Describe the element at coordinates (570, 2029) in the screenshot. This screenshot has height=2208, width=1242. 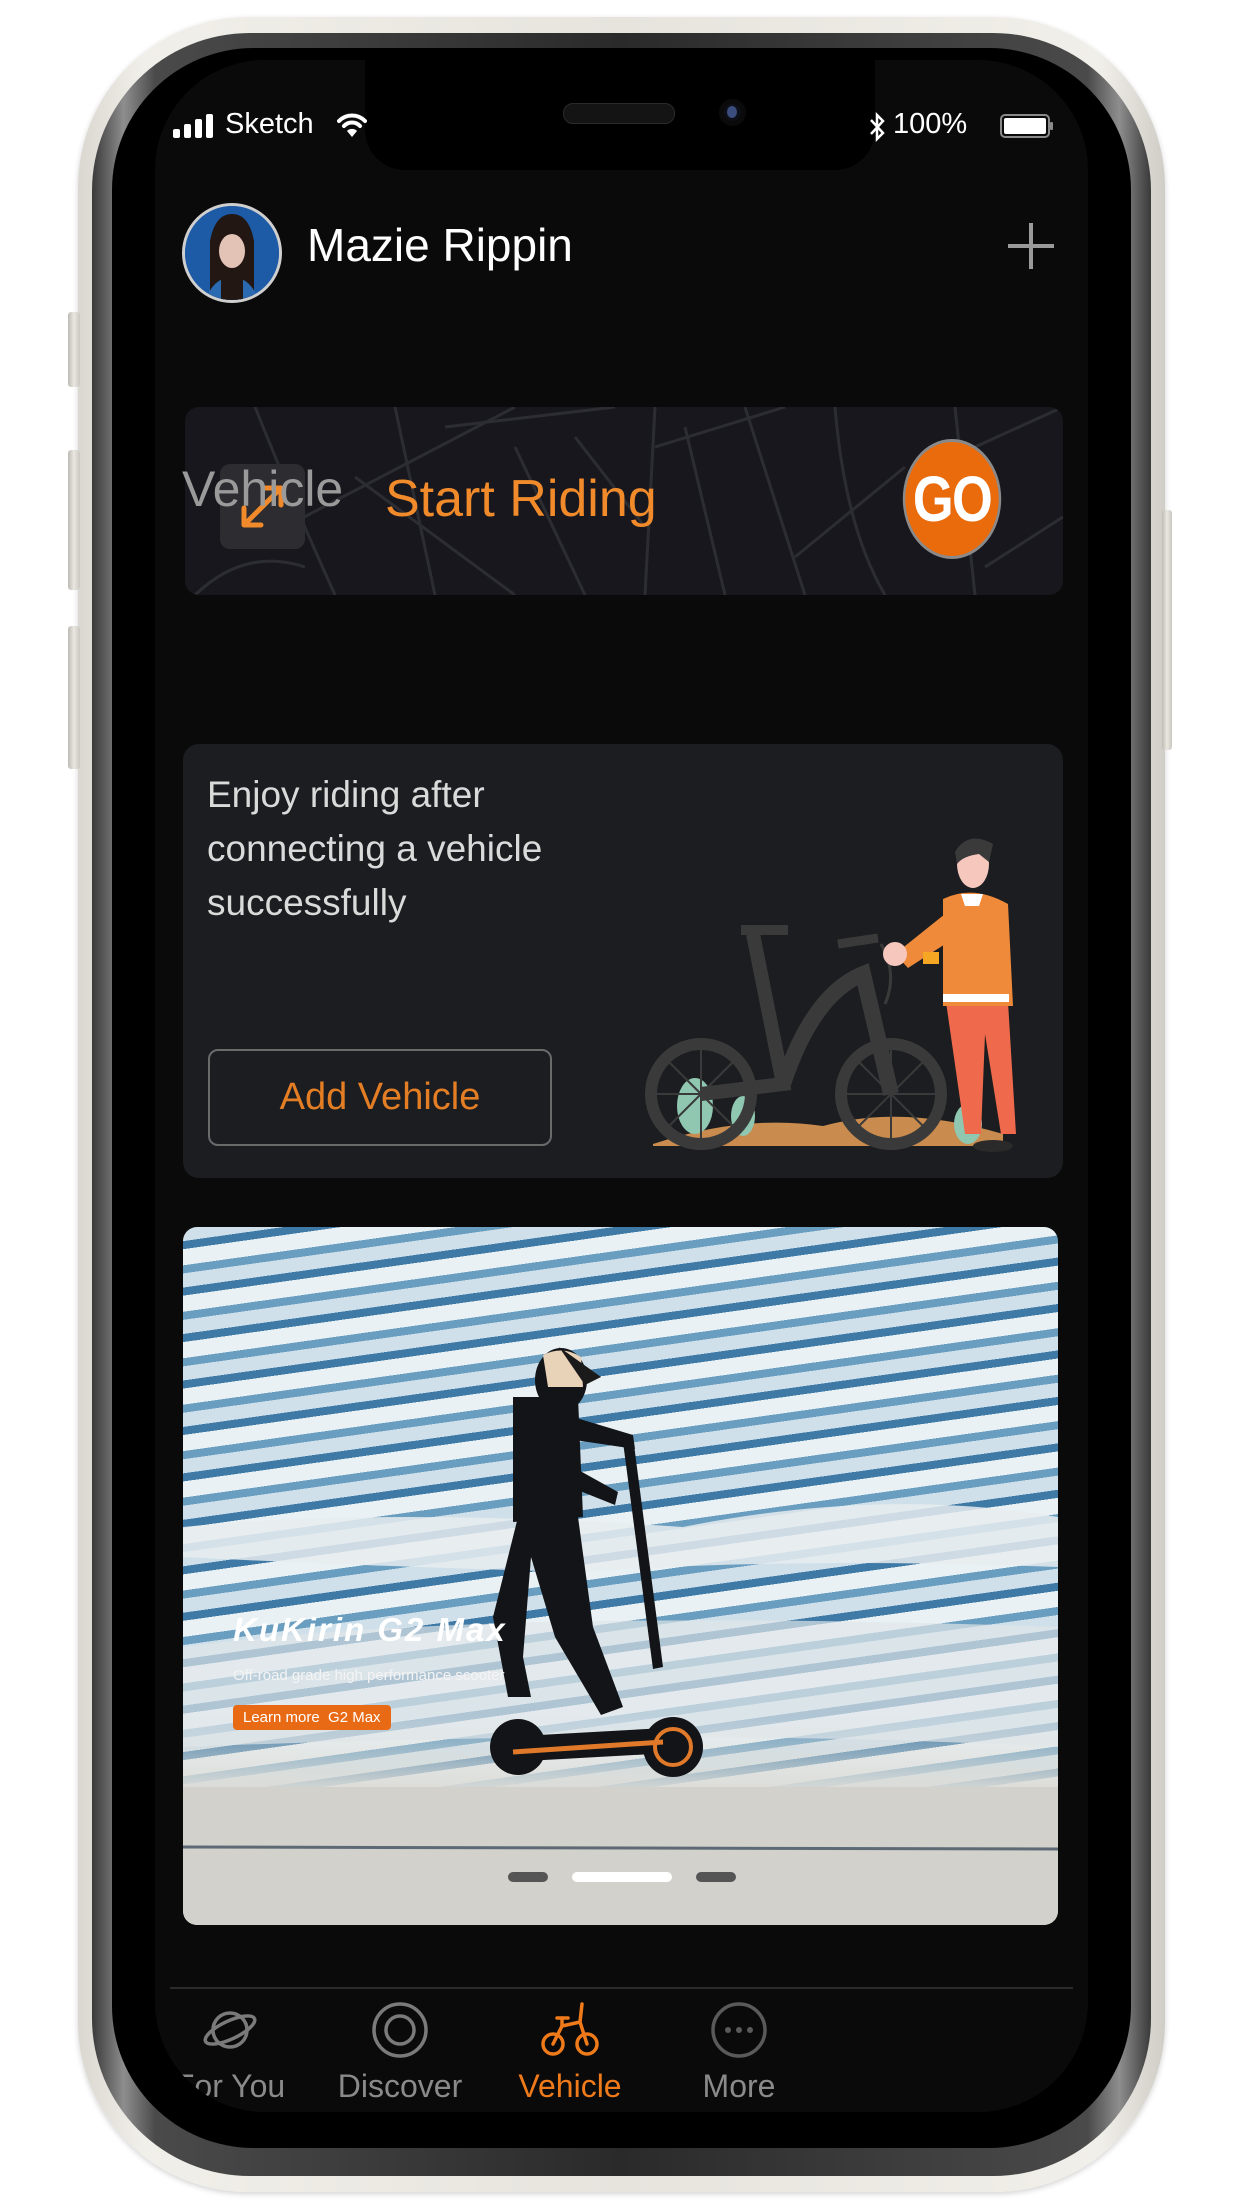
I see `bicycle-icon` at that location.